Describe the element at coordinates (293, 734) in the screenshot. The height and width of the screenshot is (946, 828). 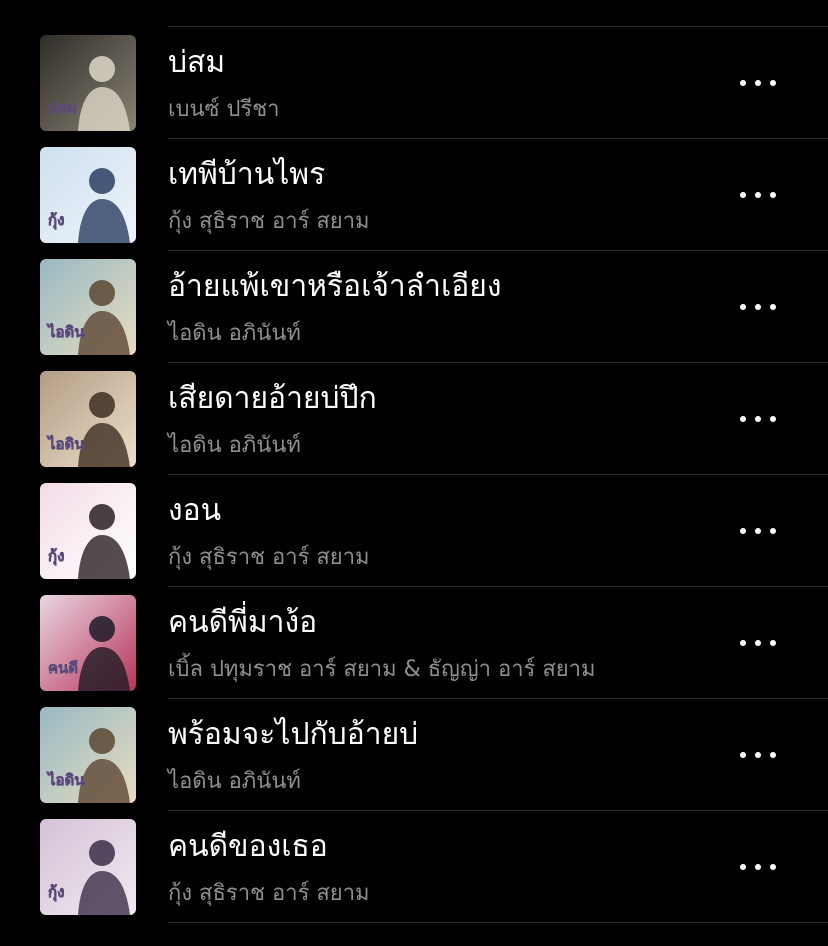
I see `song-title: พร้อมจะไปกับอ้ายบ่` at that location.